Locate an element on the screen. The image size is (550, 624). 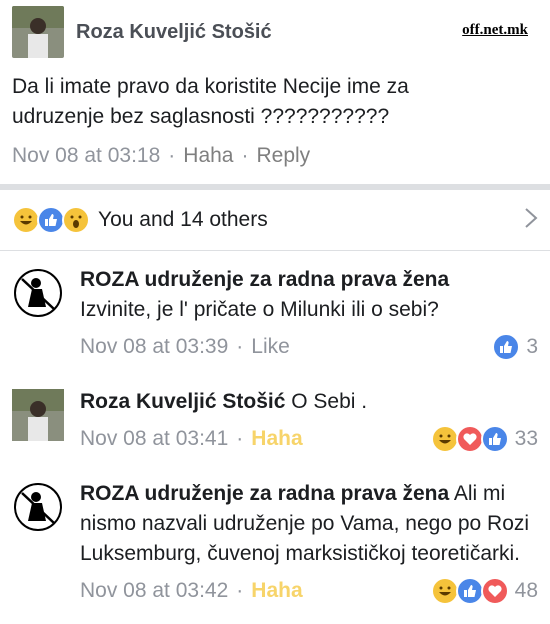
comment-timestamp: Nov 08 at 03:42 is located at coordinates (154, 591).